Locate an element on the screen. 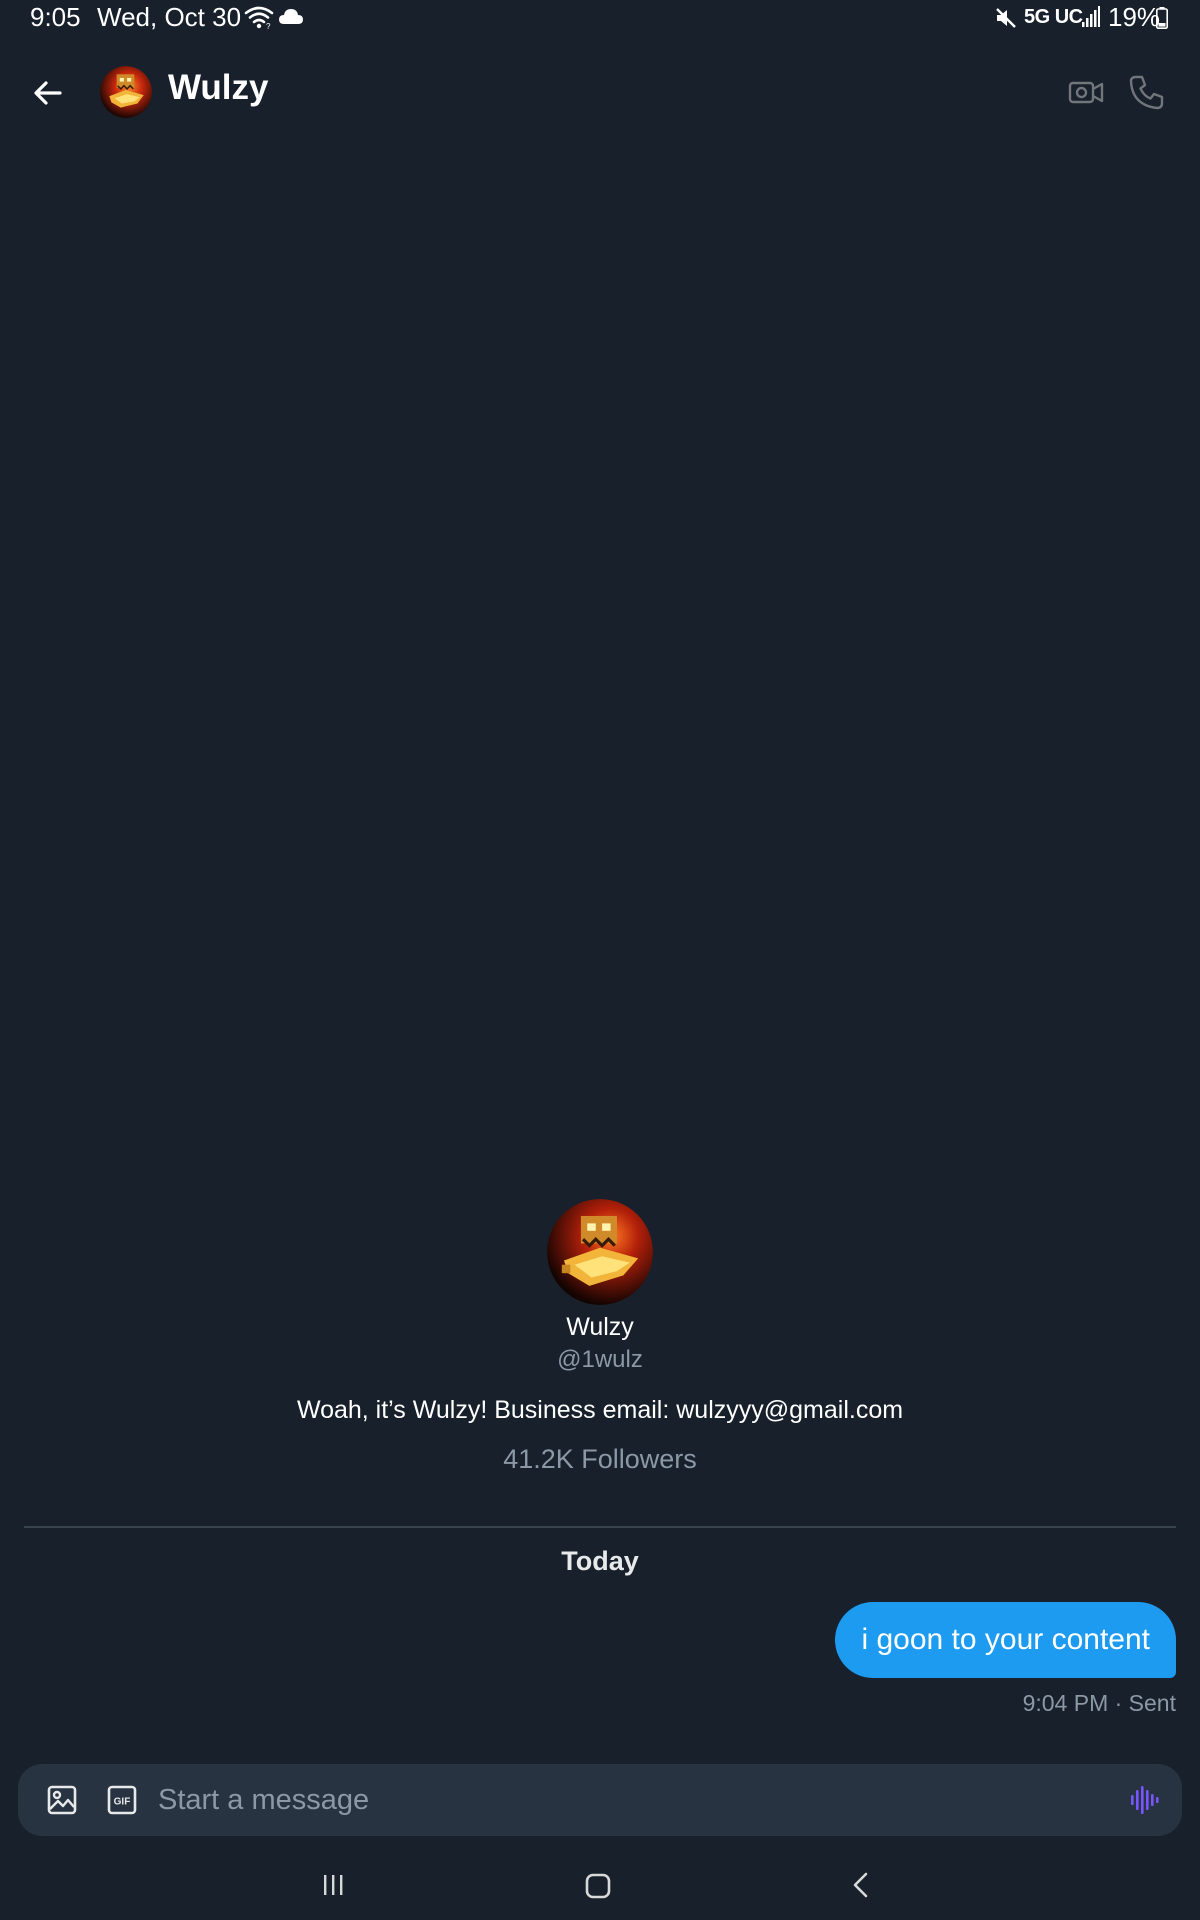  svg-text: GIF is located at coordinates (122, 1802).